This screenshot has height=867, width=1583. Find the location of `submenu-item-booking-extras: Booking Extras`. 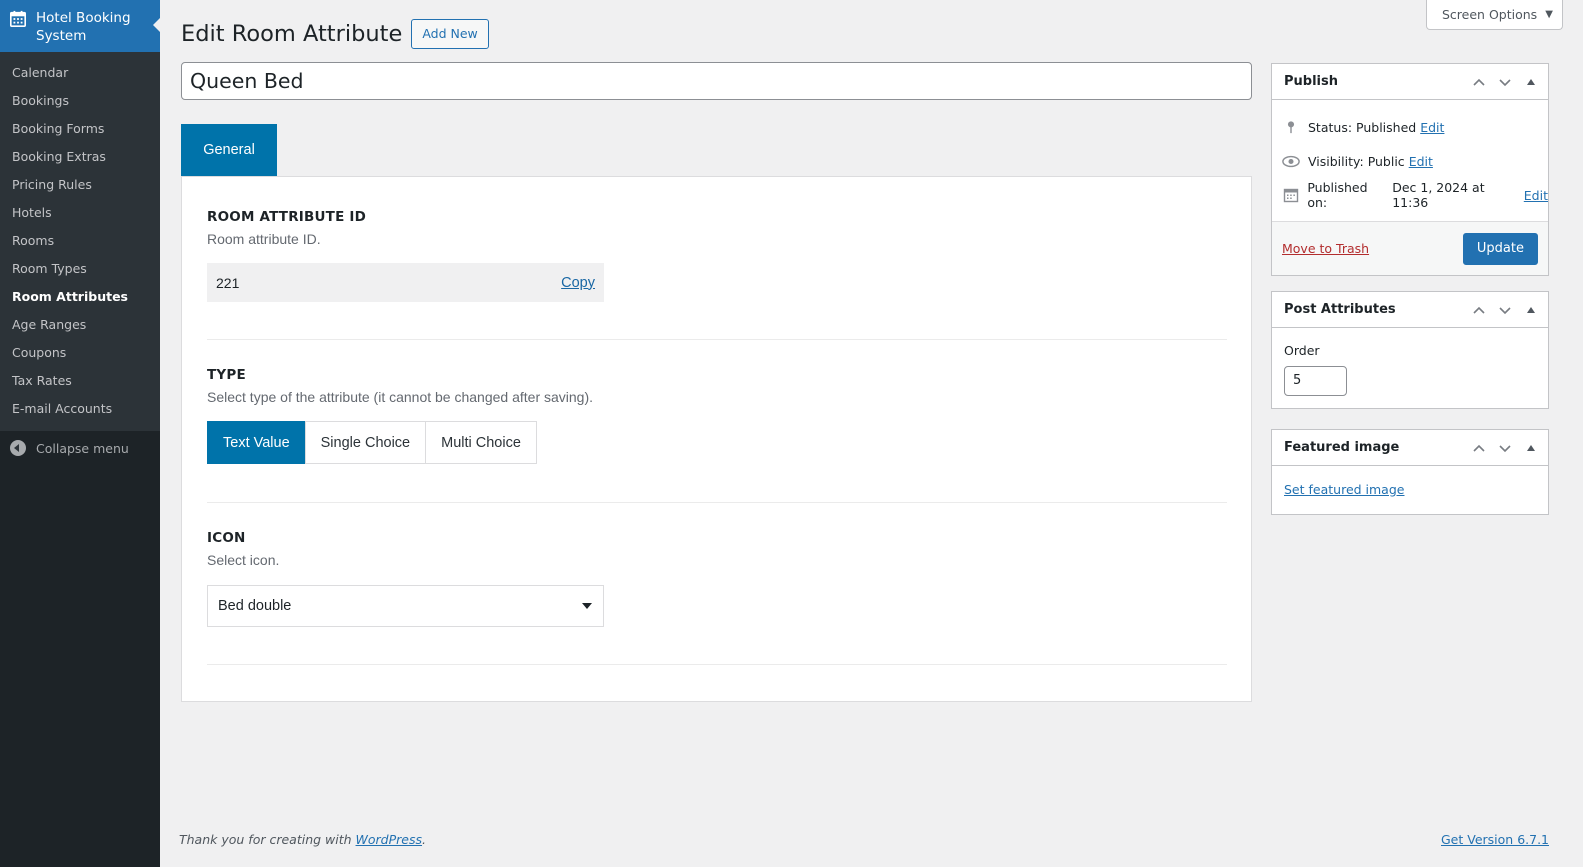

submenu-item-booking-extras: Booking Extras is located at coordinates (80, 157).